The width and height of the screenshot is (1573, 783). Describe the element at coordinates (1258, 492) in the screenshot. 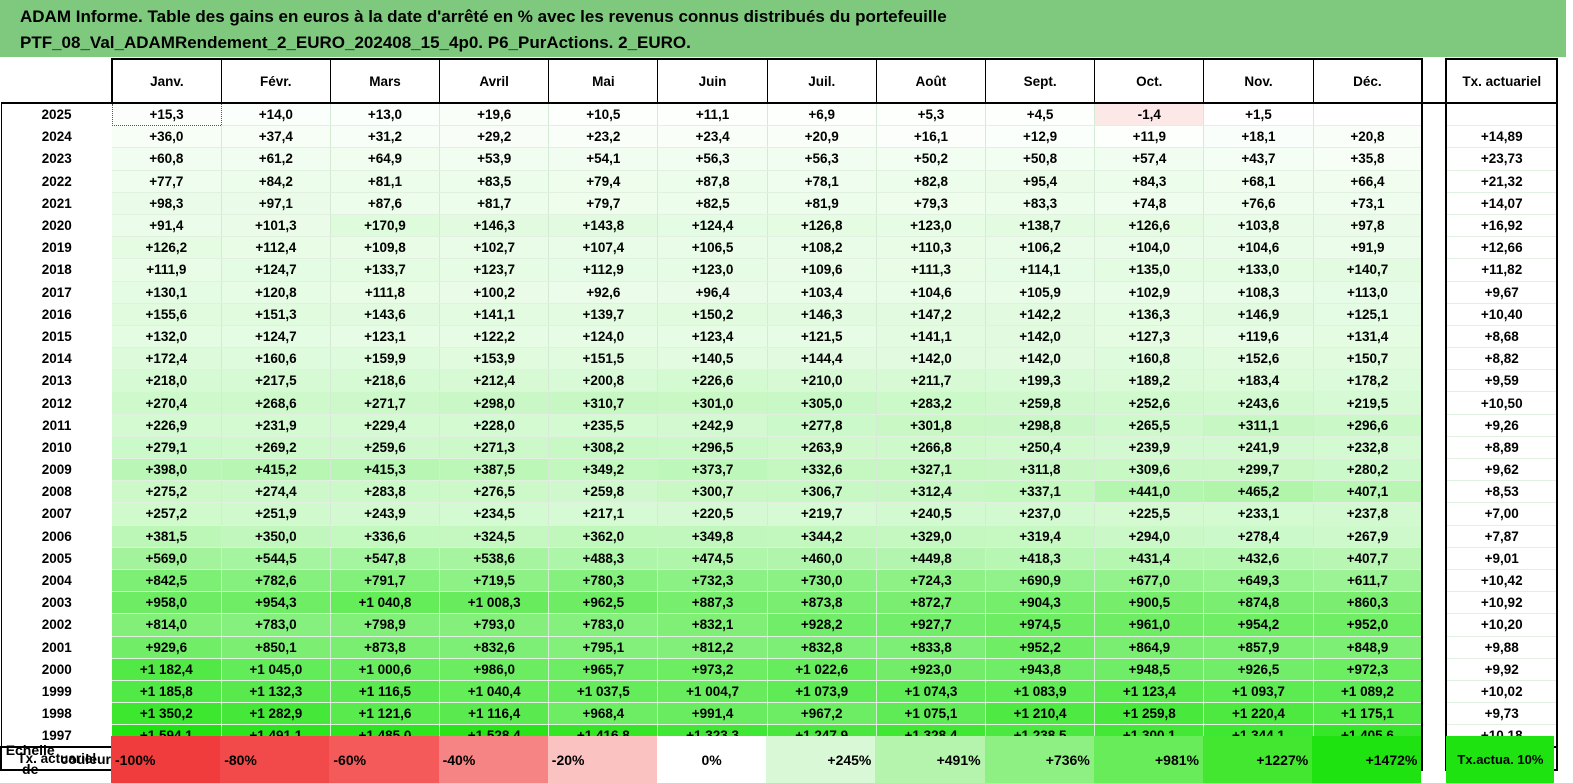

I see `gain-cell: +465,2` at that location.